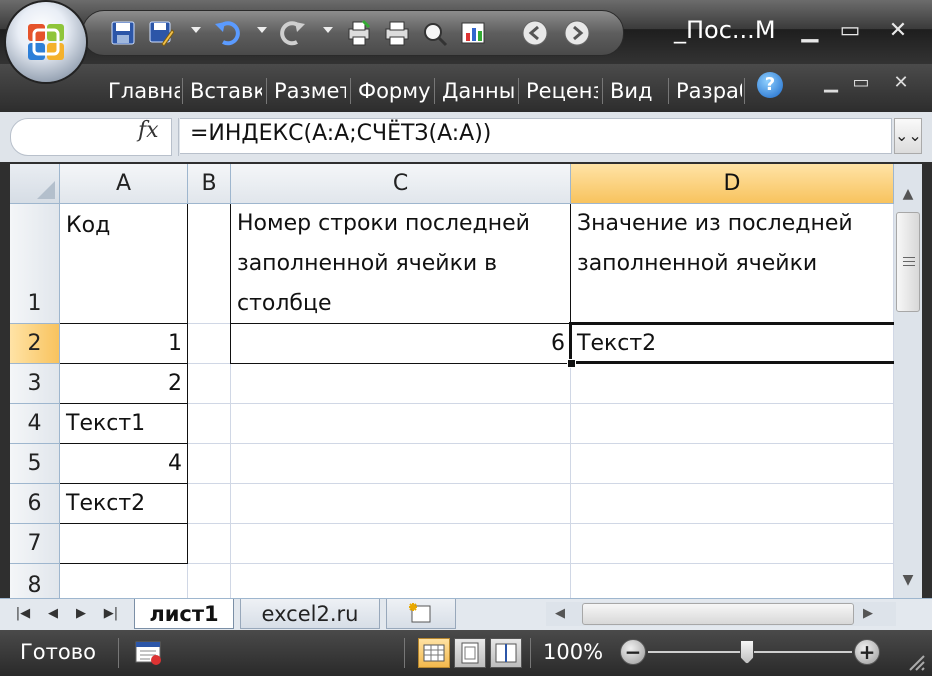 This screenshot has height=676, width=932. Describe the element at coordinates (770, 85) in the screenshot. I see `help-icon: ?` at that location.